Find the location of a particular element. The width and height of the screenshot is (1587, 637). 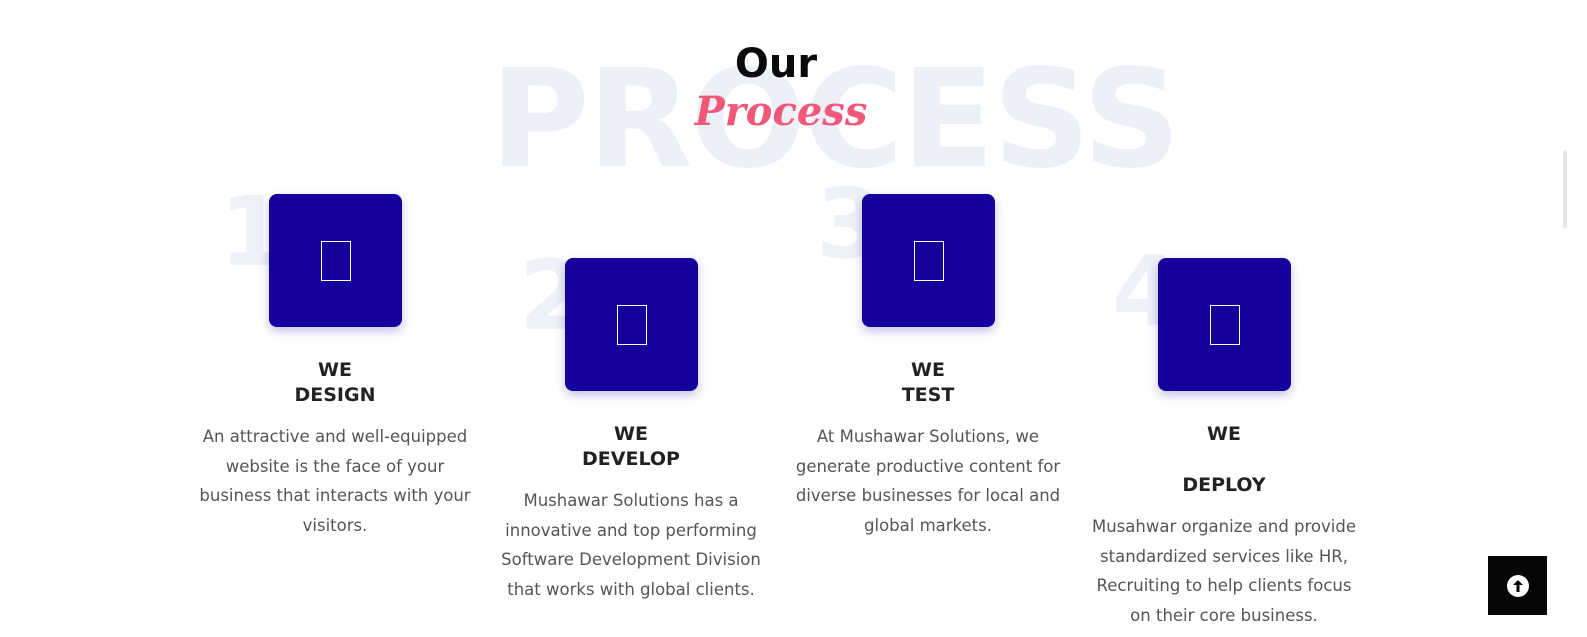

section-title: Our is located at coordinates (776, 64).